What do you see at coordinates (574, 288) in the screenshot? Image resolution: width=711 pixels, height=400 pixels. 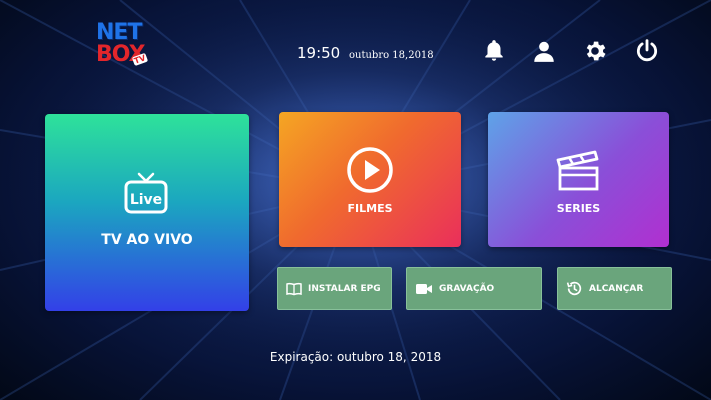 I see `history-clock-icon` at bounding box center [574, 288].